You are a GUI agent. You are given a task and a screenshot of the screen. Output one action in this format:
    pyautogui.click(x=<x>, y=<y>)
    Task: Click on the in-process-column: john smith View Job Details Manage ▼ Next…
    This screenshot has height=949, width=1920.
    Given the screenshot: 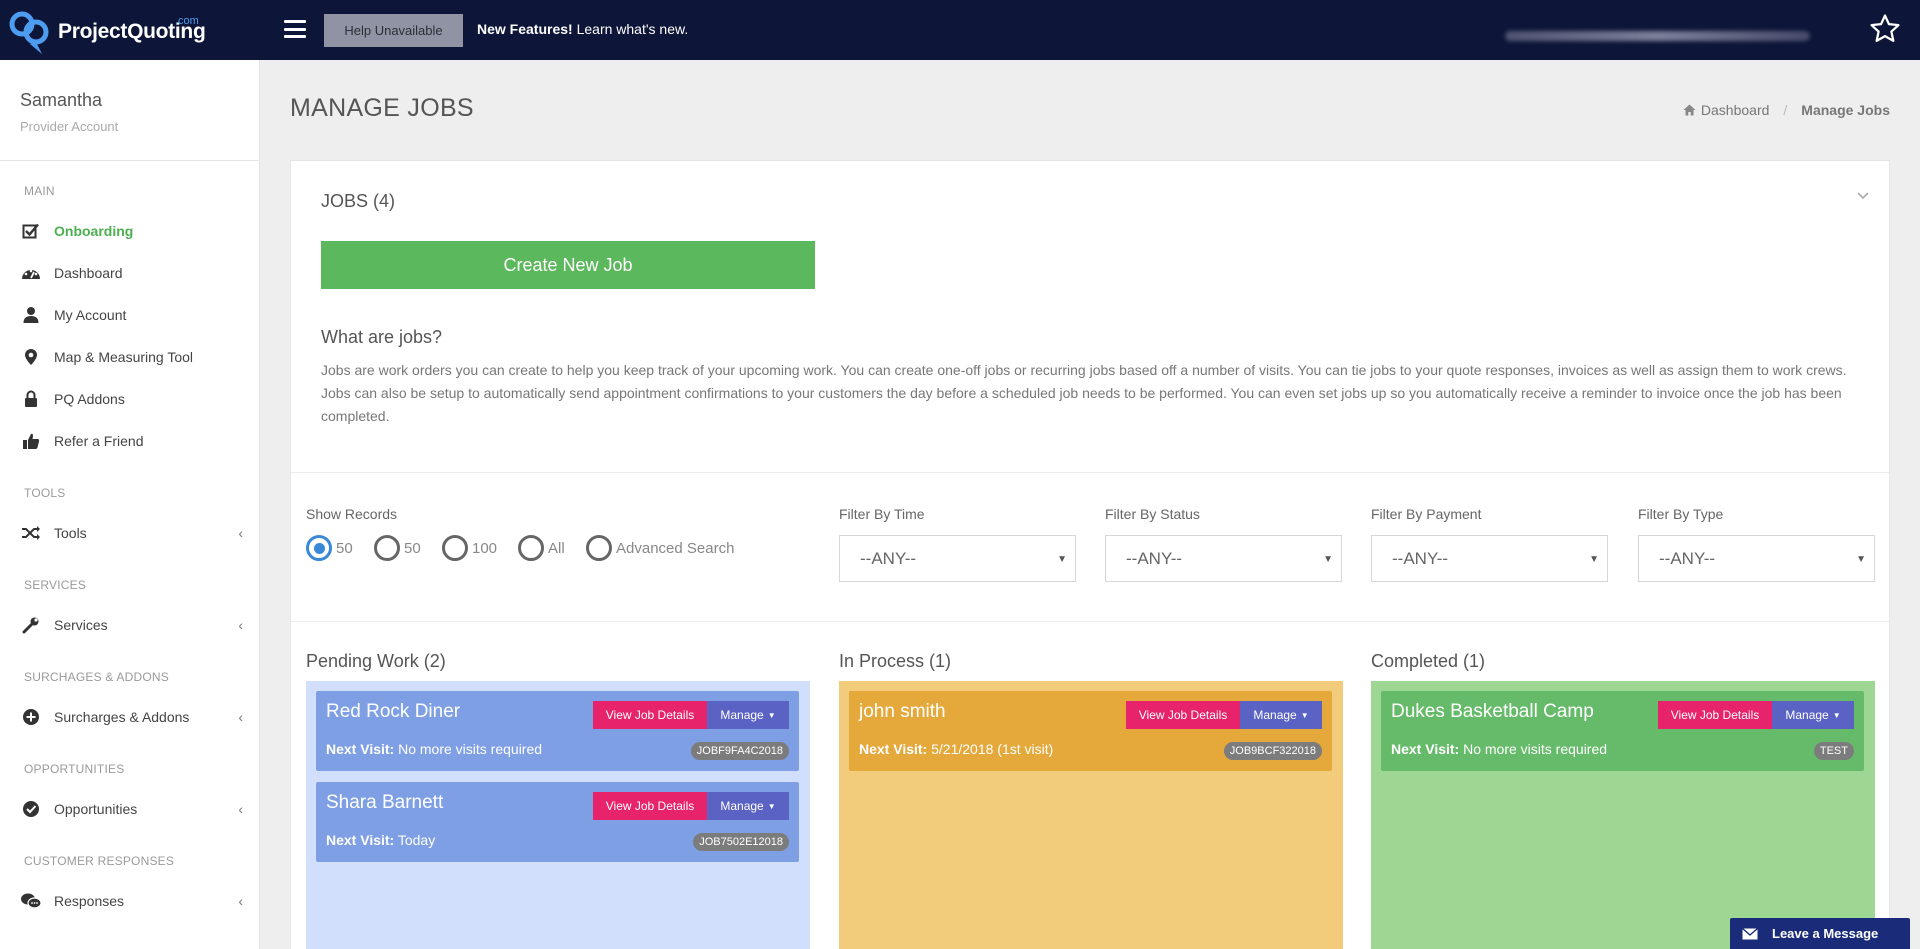 What is the action you would take?
    pyautogui.click(x=1091, y=815)
    